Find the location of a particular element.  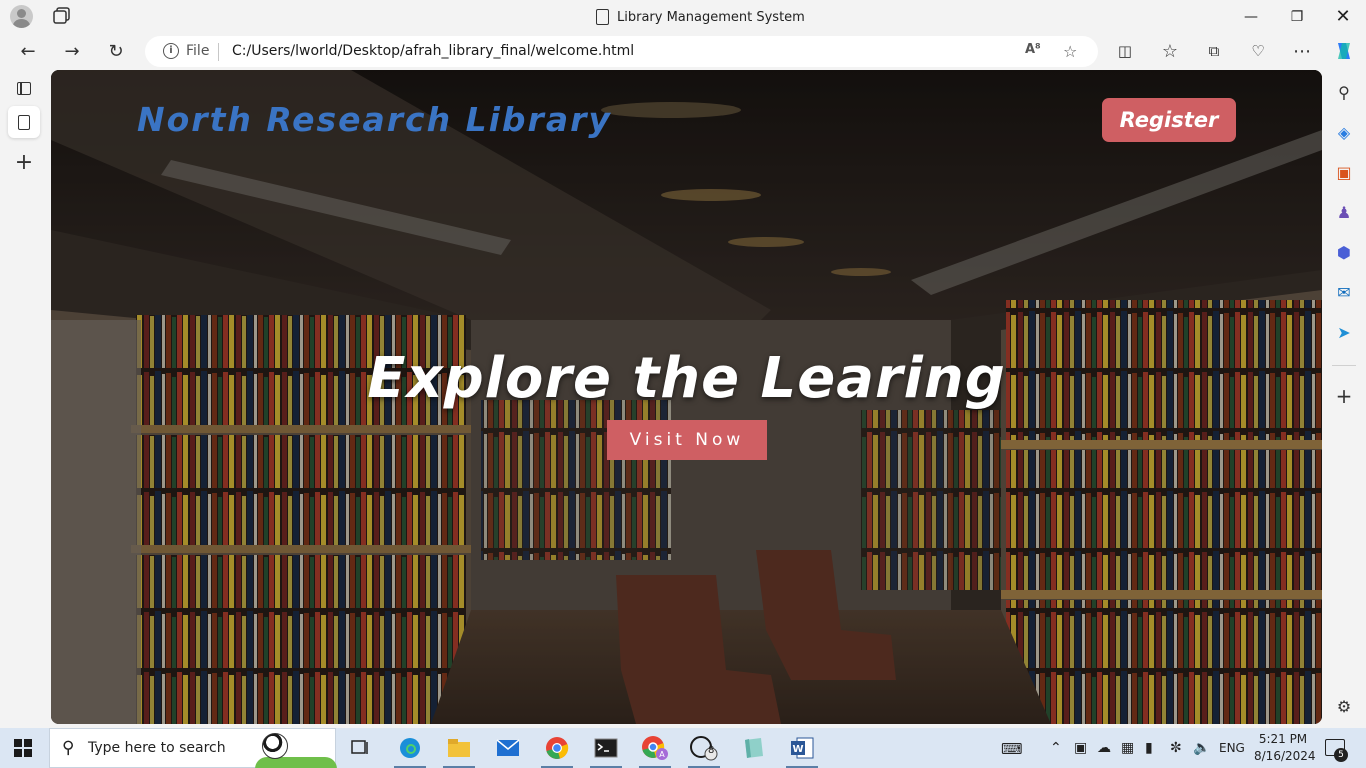

taskbar-search-box: ⚲ Type here to search is located at coordinates (193, 748).